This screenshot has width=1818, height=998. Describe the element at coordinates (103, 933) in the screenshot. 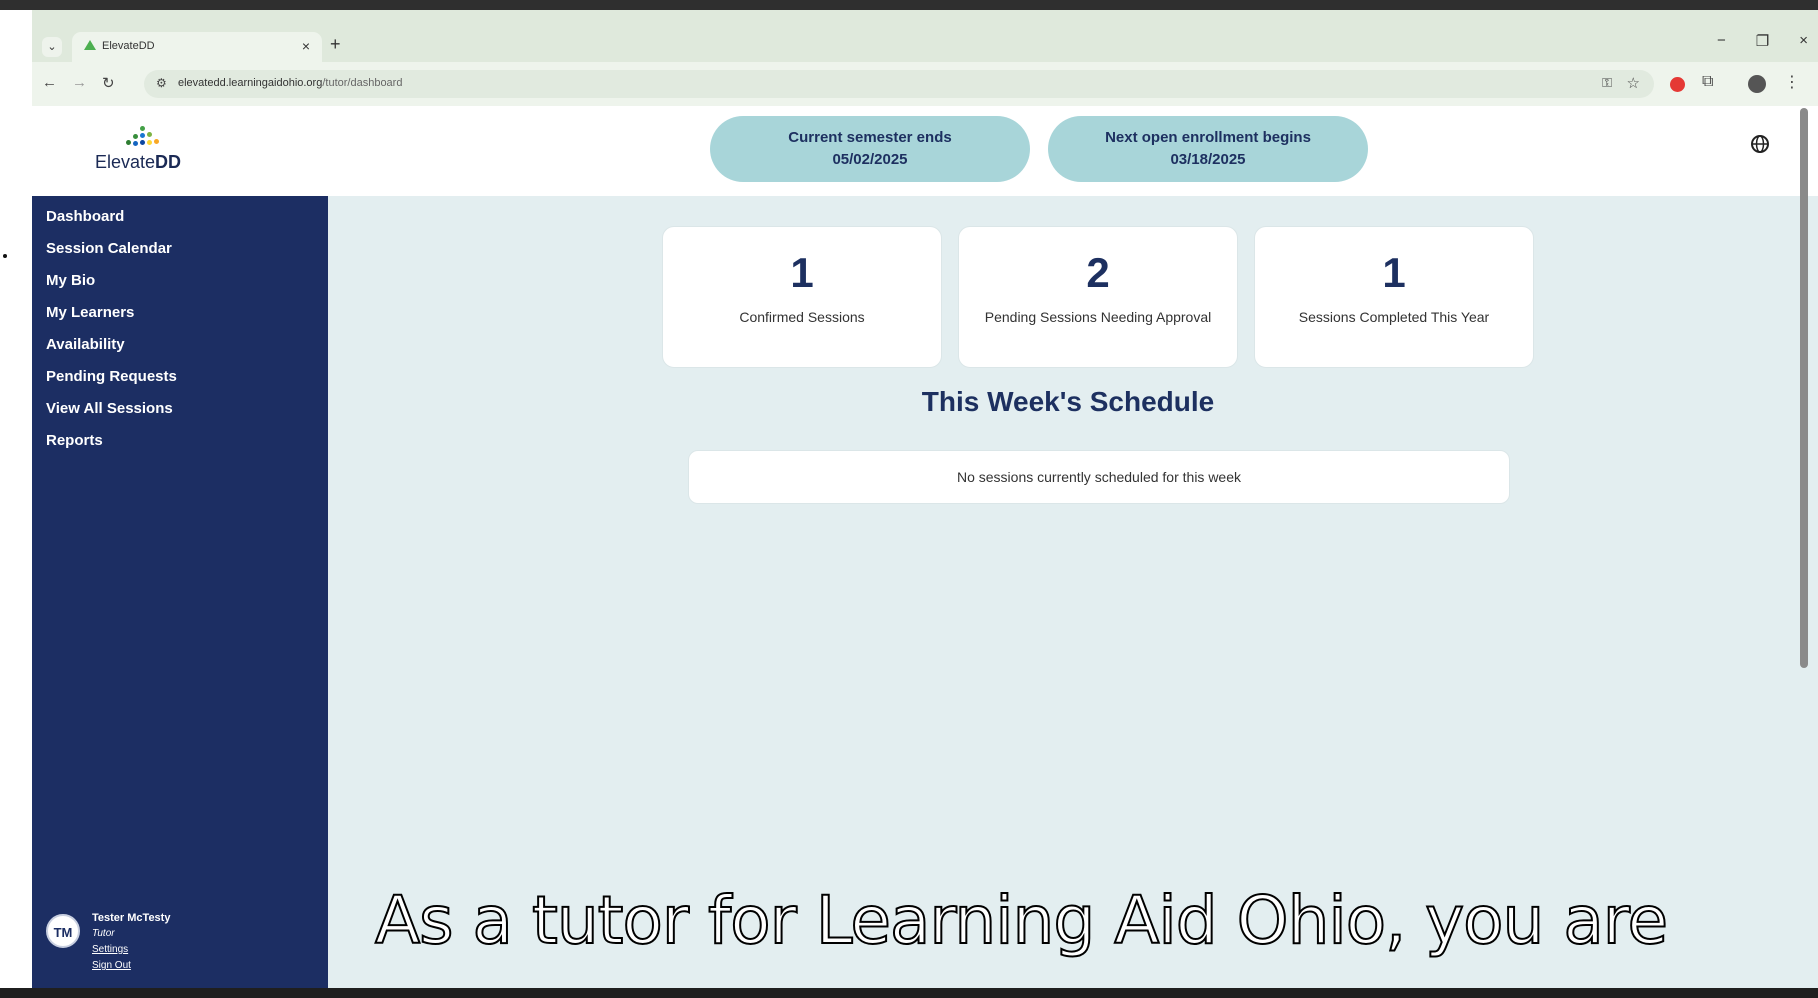

I see `user-role: Tutor` at that location.